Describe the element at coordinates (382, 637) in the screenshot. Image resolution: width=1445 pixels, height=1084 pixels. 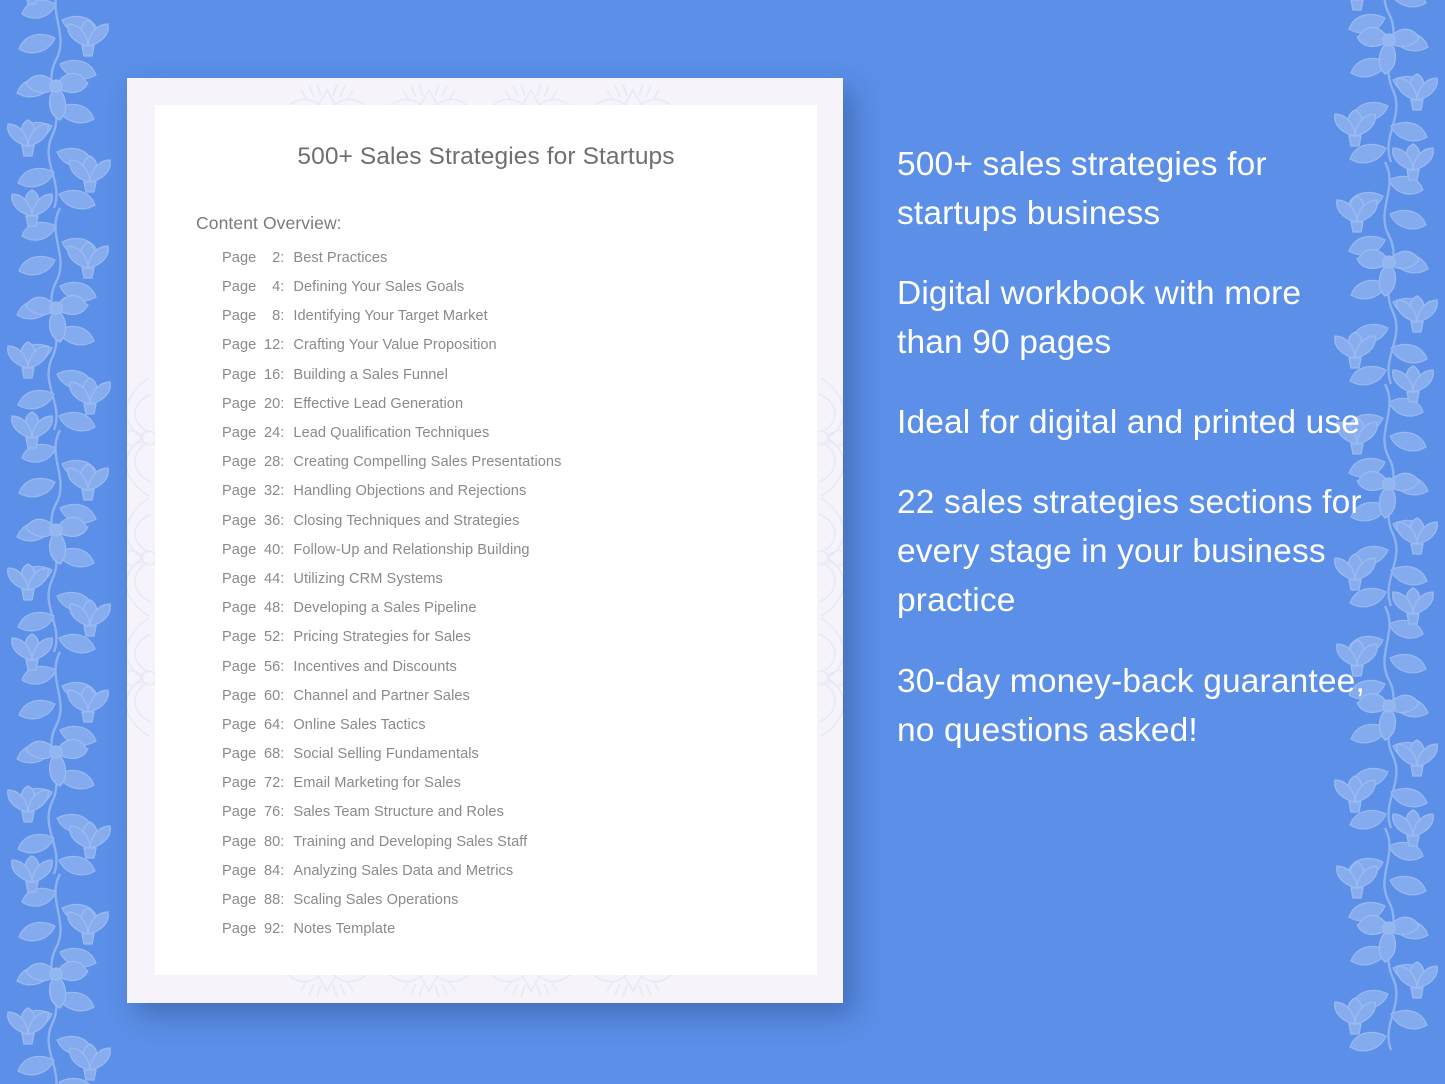
I see `toc-section-title: Pricing Strategies for Sales` at that location.